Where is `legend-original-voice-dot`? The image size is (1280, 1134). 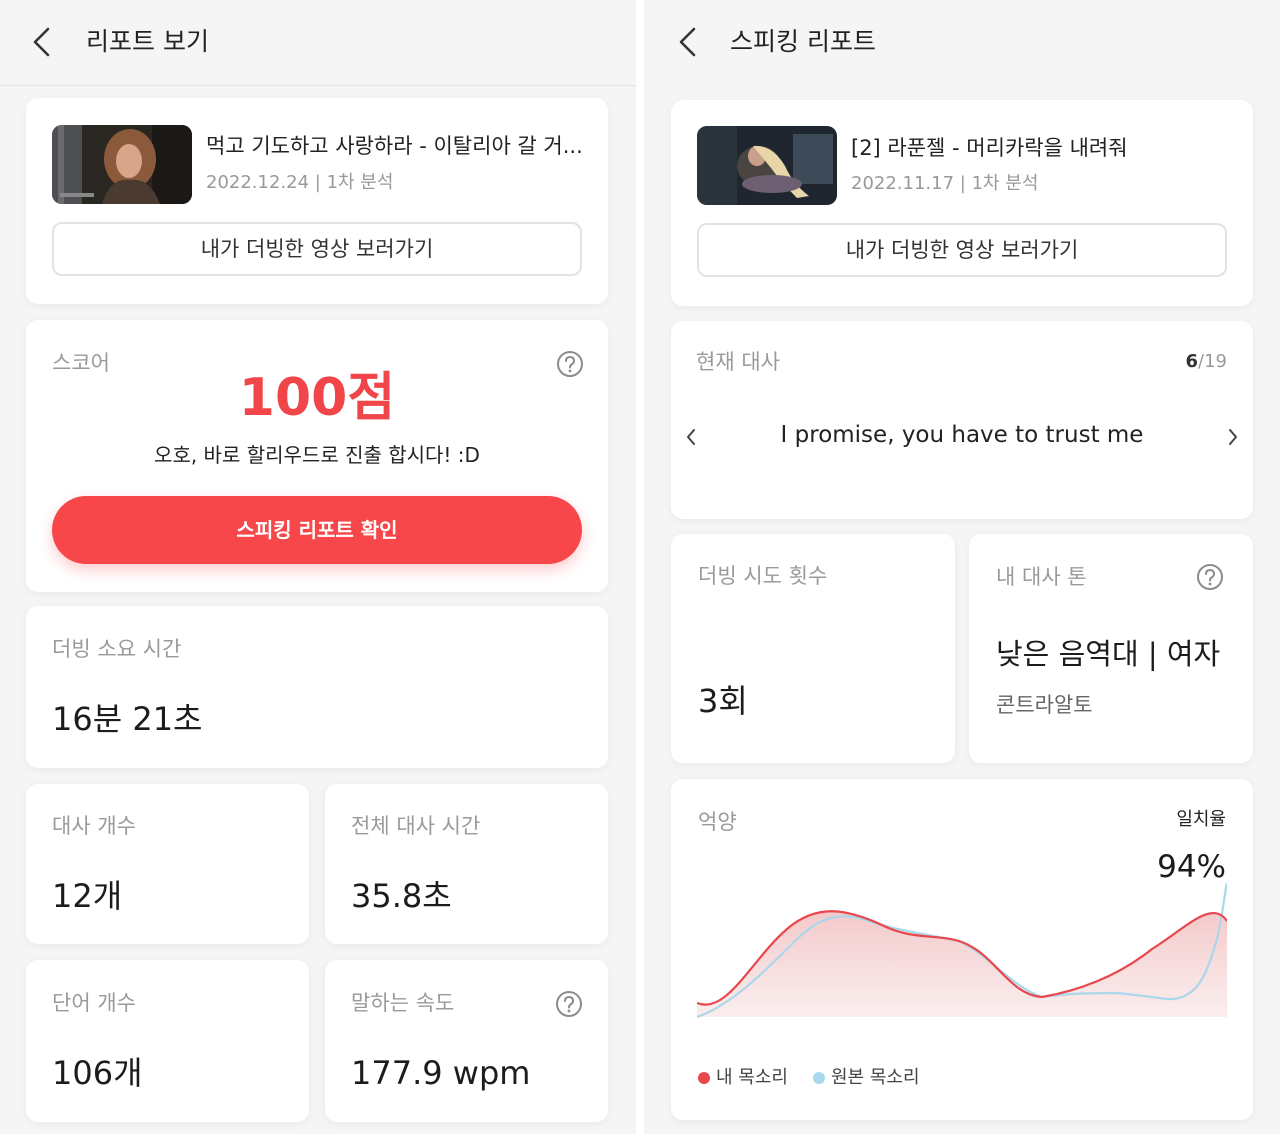 legend-original-voice-dot is located at coordinates (819, 1078).